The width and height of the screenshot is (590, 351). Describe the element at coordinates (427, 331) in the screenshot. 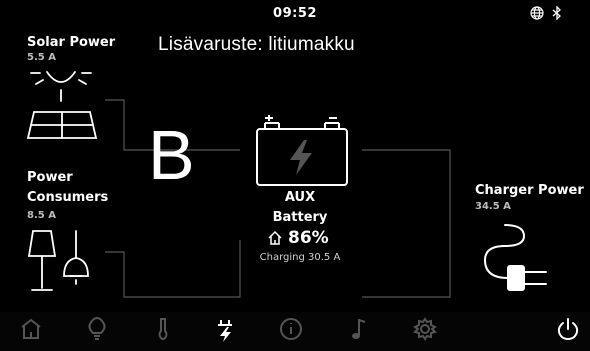

I see `settings-icon` at that location.